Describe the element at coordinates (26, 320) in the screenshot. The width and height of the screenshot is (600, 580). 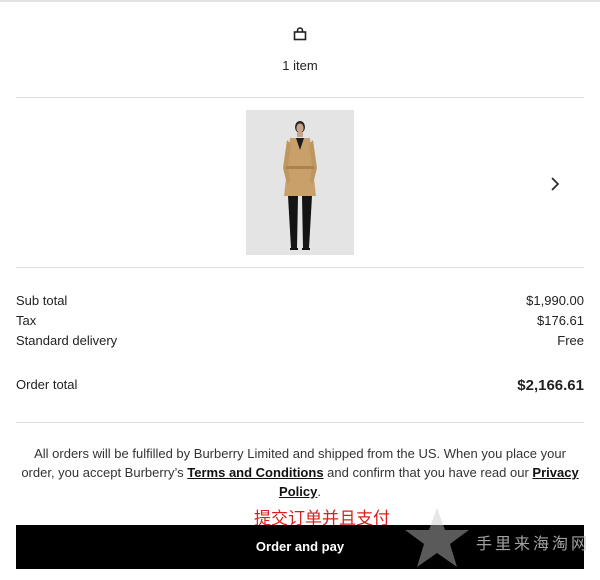
I see `tax-label: Tax` at that location.